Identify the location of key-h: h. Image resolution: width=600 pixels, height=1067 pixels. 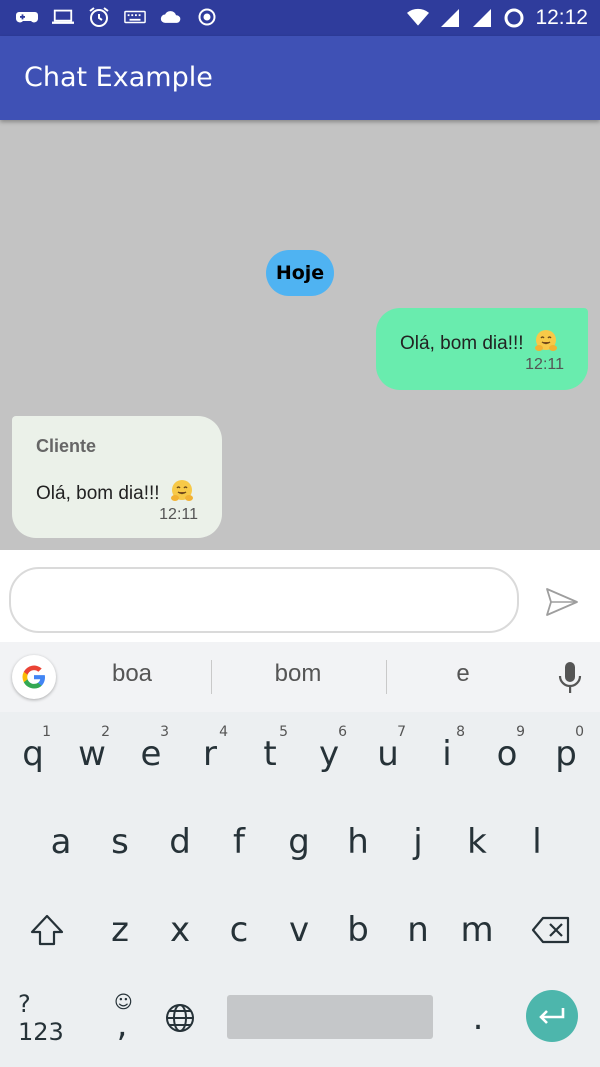
(358, 842).